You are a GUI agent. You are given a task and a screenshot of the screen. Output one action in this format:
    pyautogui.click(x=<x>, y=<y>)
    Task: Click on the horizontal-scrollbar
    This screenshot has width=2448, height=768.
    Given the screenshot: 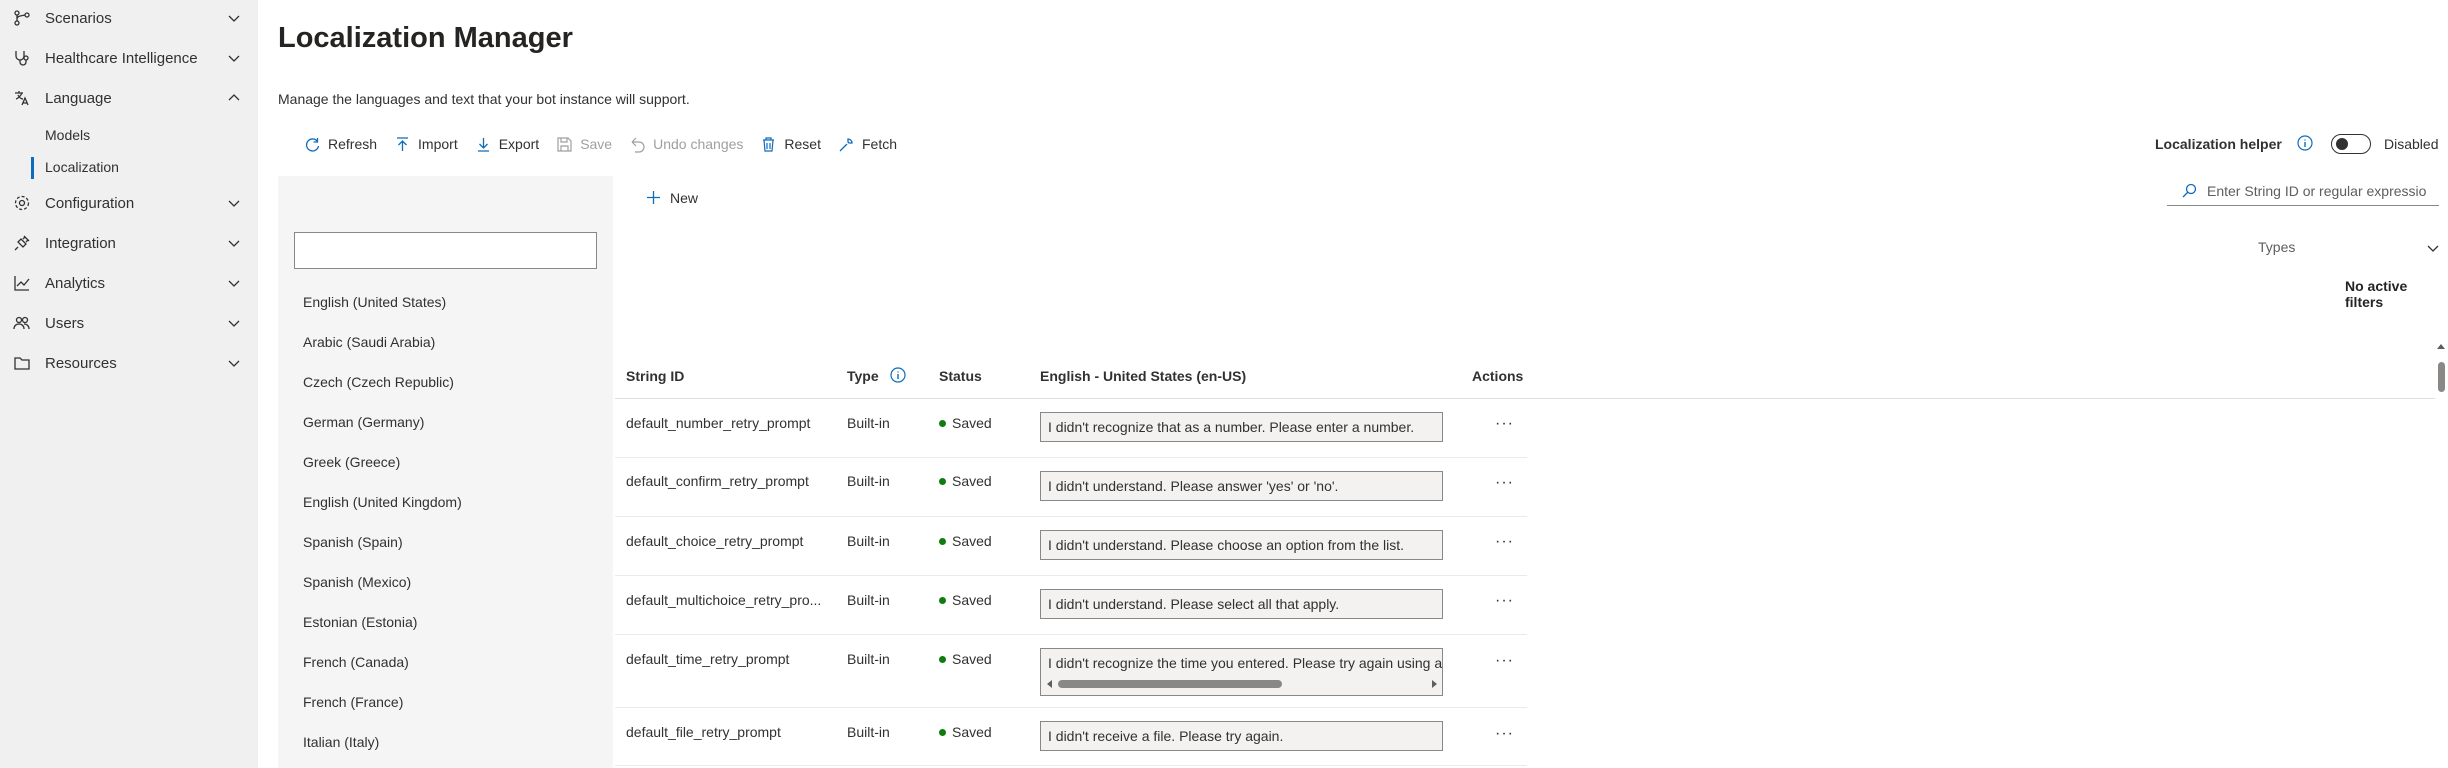 What is the action you would take?
    pyautogui.click(x=1242, y=684)
    